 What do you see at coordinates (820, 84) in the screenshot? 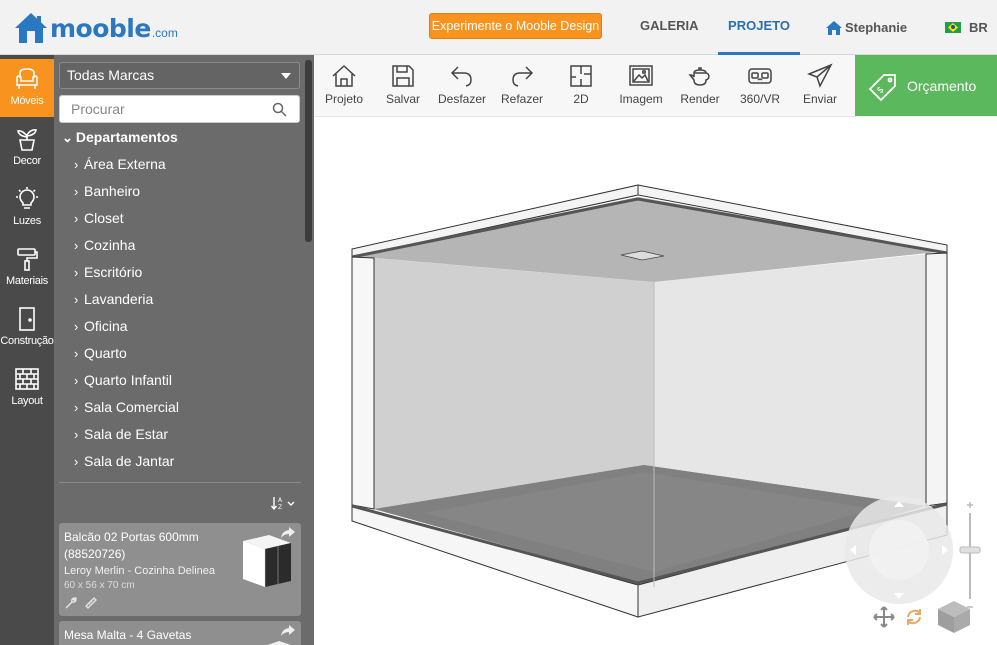
I see `enviar-button: Enviar` at bounding box center [820, 84].